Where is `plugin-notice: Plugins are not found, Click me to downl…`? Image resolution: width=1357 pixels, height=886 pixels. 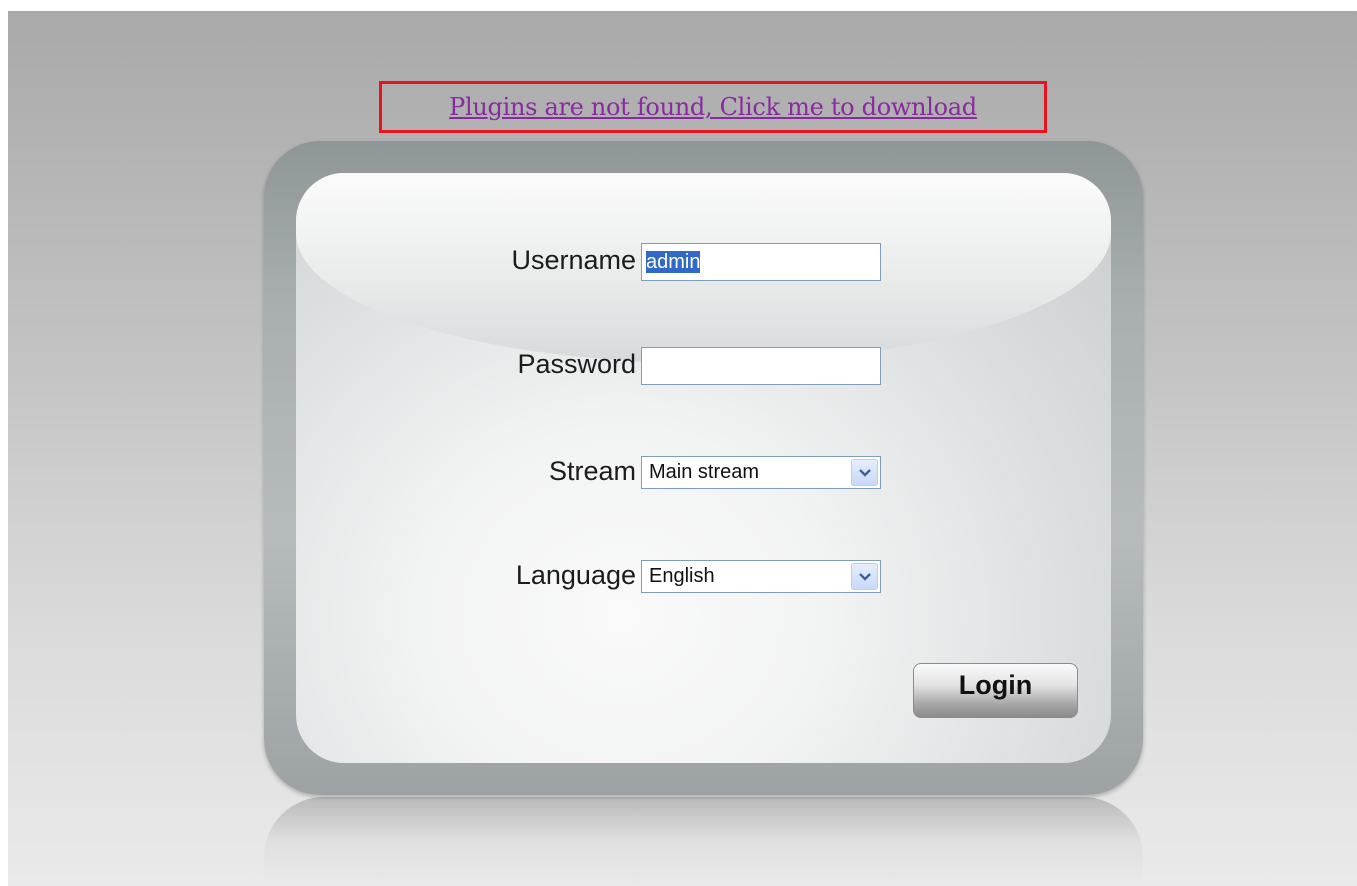
plugin-notice: Plugins are not found, Click me to downl… is located at coordinates (713, 107).